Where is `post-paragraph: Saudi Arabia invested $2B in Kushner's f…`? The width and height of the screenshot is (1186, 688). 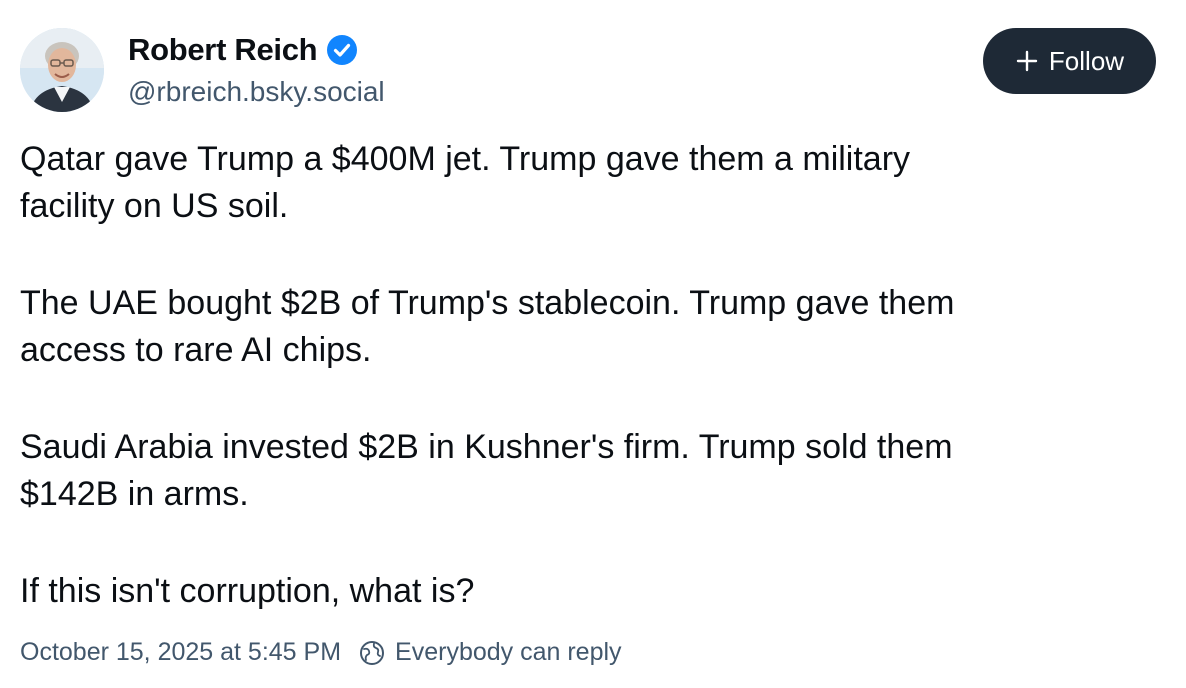 post-paragraph: Saudi Arabia invested $2B in Kushner's f… is located at coordinates (486, 470).